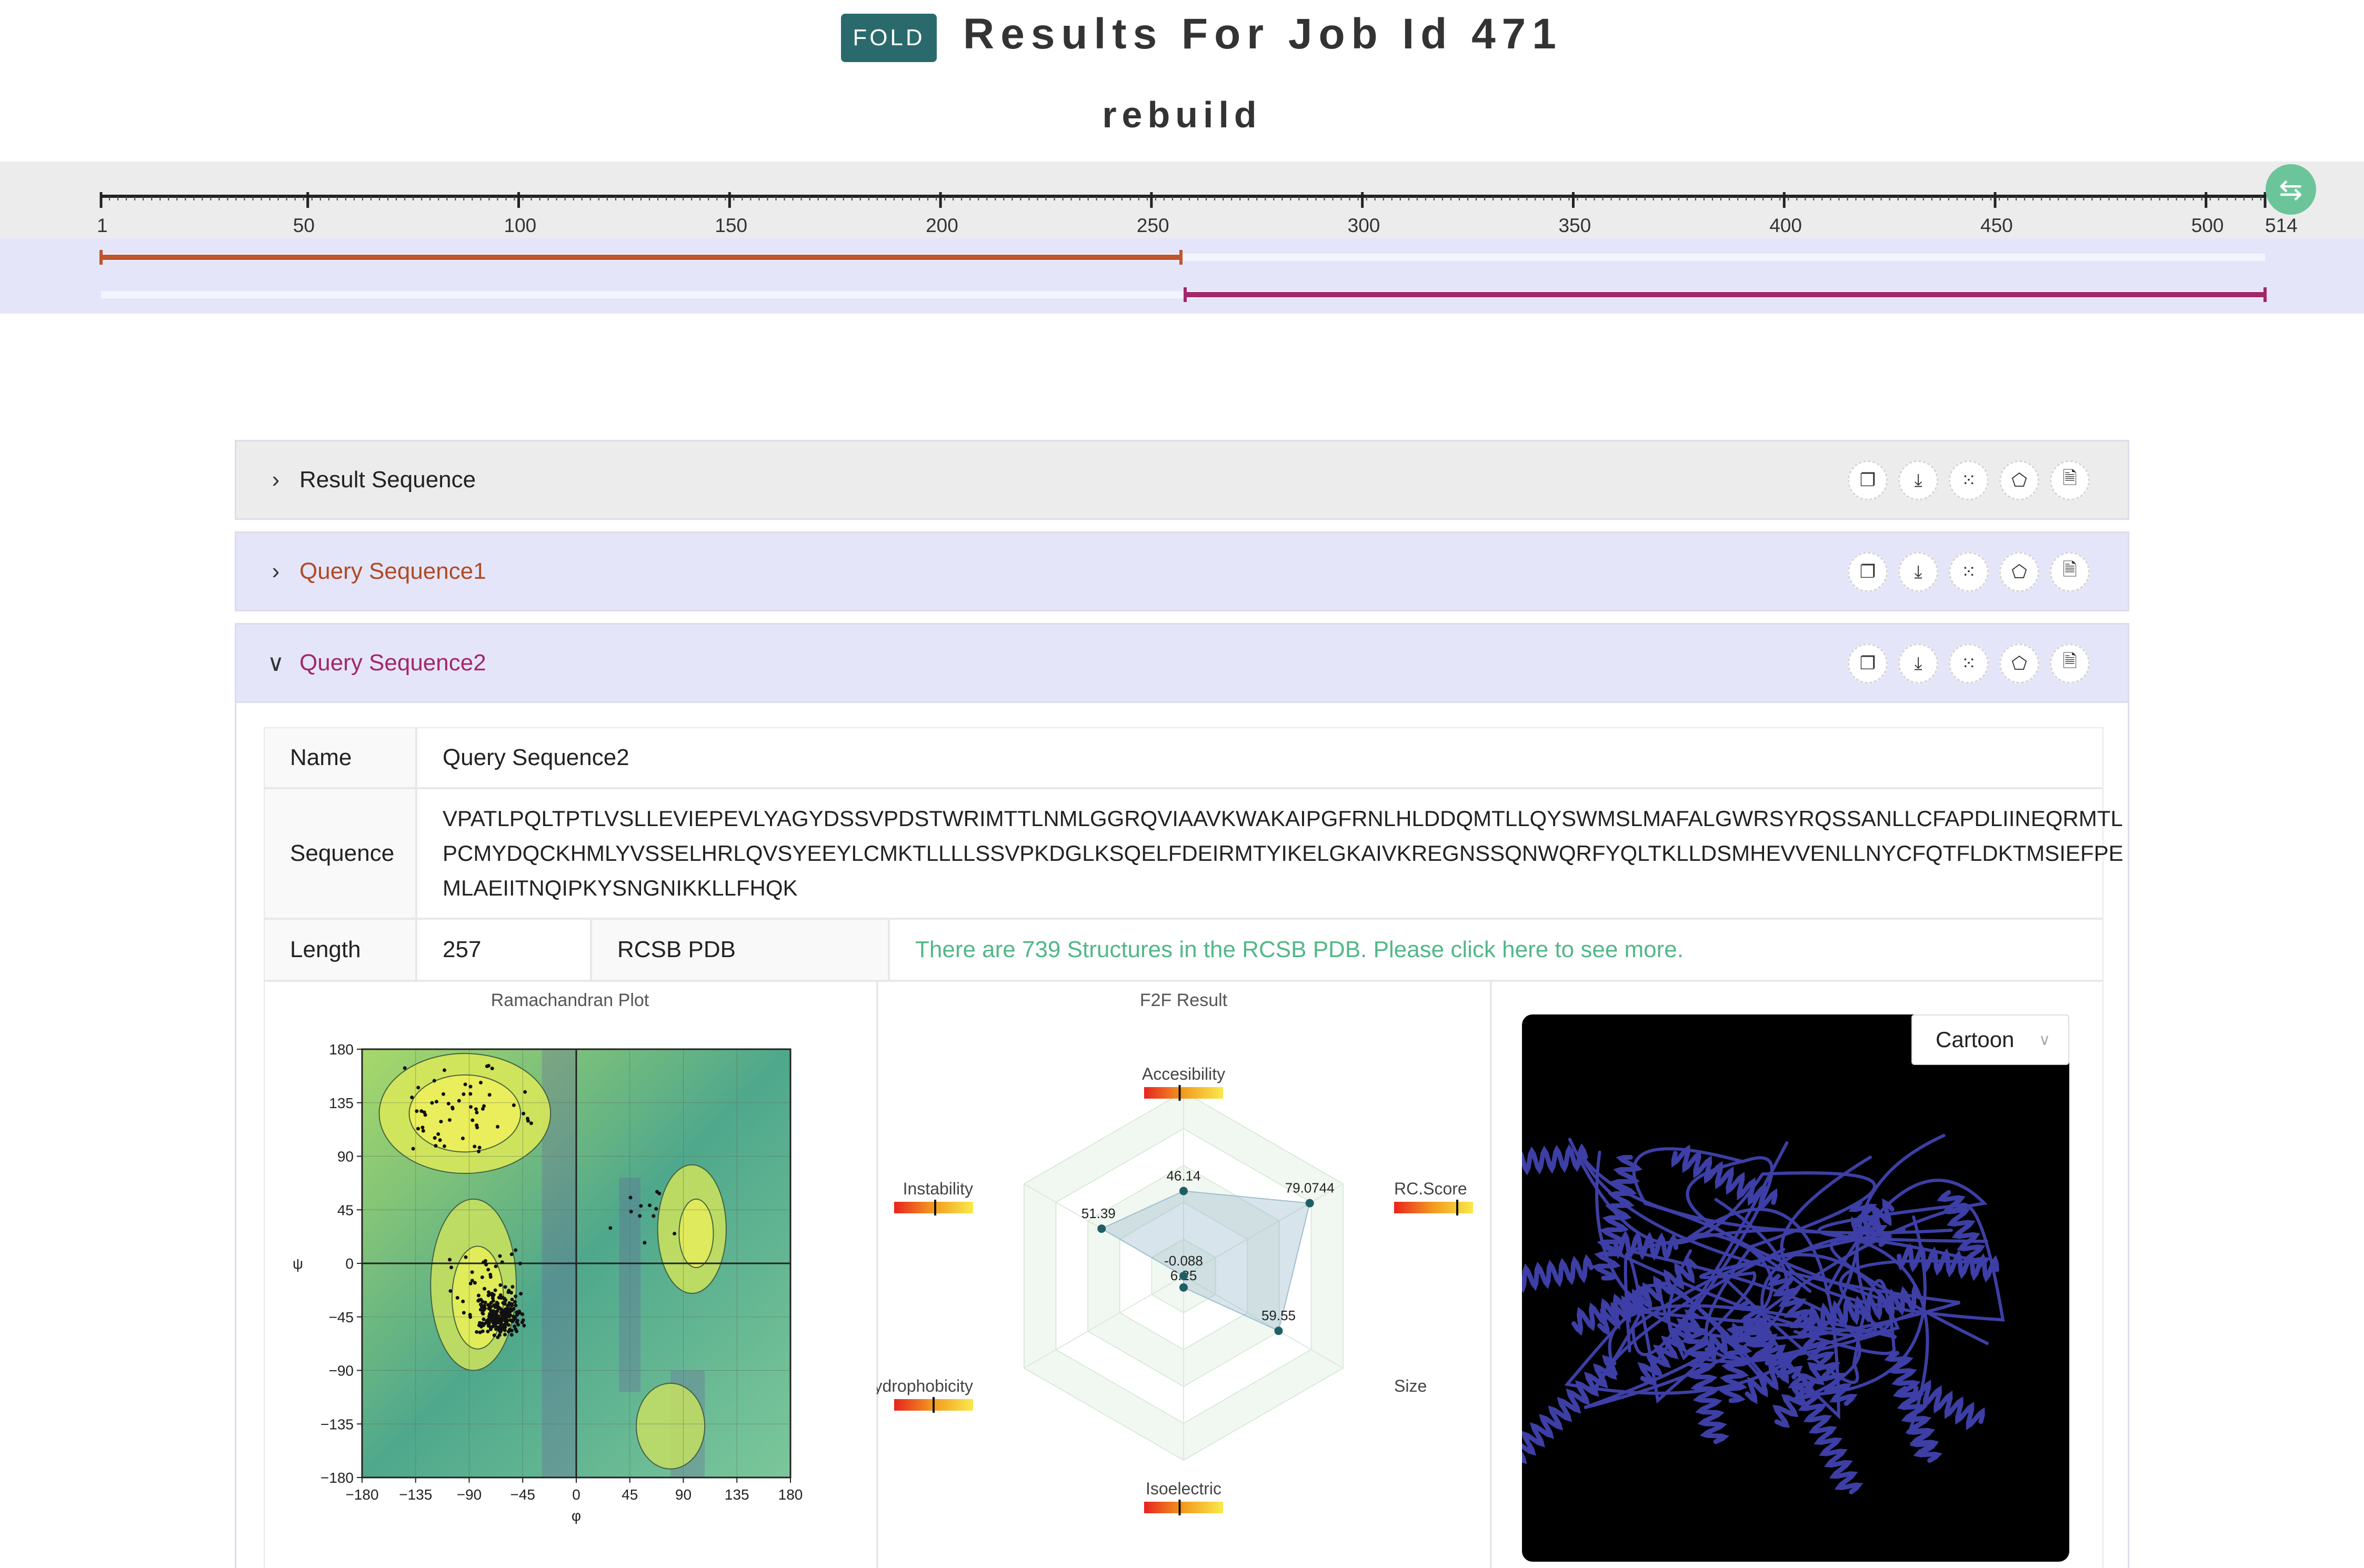  Describe the element at coordinates (630, 1494) in the screenshot. I see `x-tick-label: 45` at that location.